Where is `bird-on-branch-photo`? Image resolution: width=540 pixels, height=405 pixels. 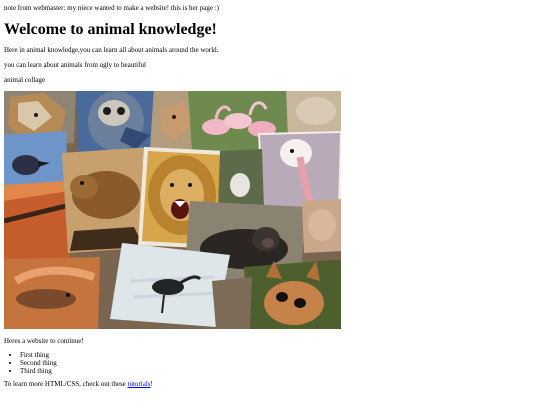
bird-on-branch-photo is located at coordinates (37, 198).